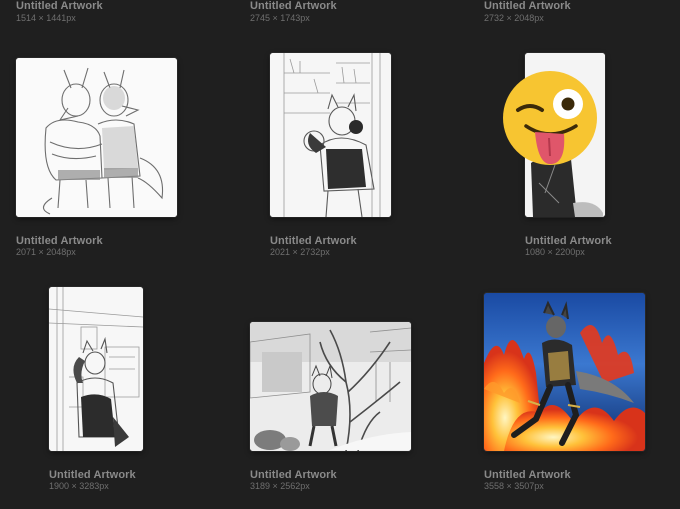 Image resolution: width=680 pixels, height=509 pixels. I want to click on artwork-dimensions: 2021 × 2732px, so click(300, 252).